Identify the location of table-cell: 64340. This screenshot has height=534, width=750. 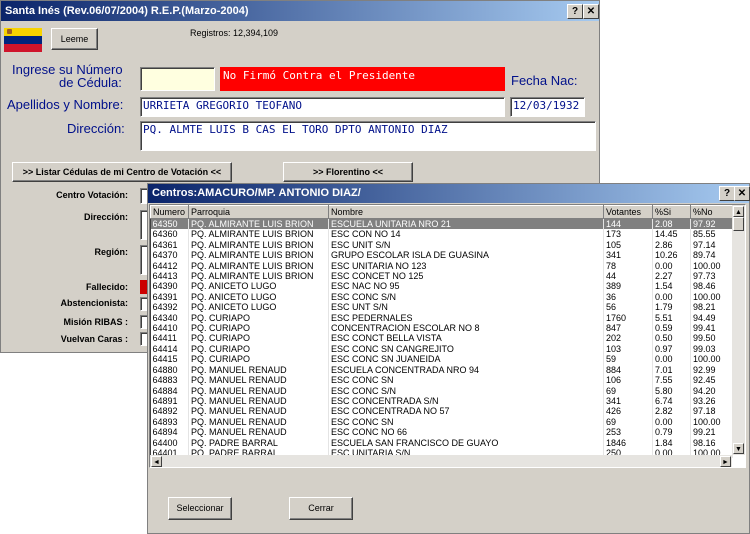
(169, 318).